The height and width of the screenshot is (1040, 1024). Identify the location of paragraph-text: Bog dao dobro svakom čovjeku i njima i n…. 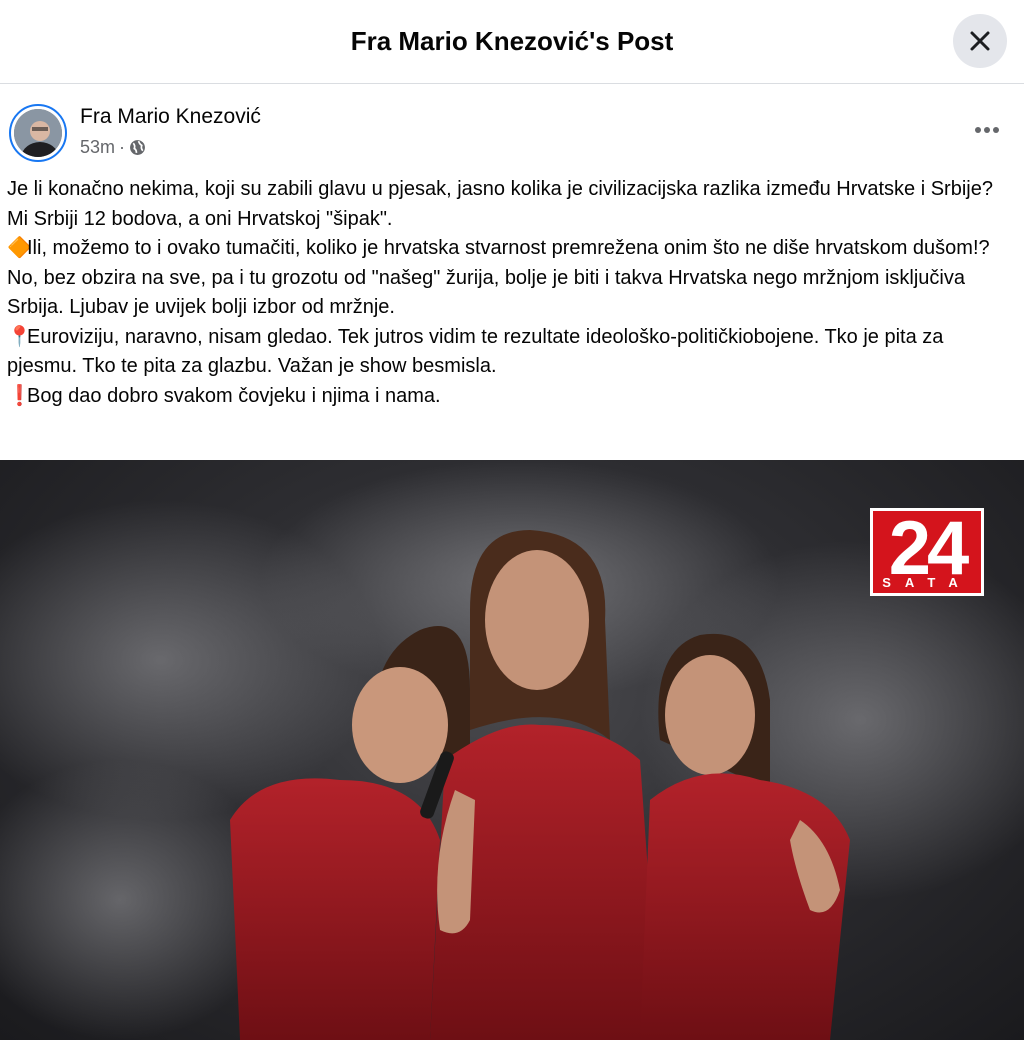
(234, 395).